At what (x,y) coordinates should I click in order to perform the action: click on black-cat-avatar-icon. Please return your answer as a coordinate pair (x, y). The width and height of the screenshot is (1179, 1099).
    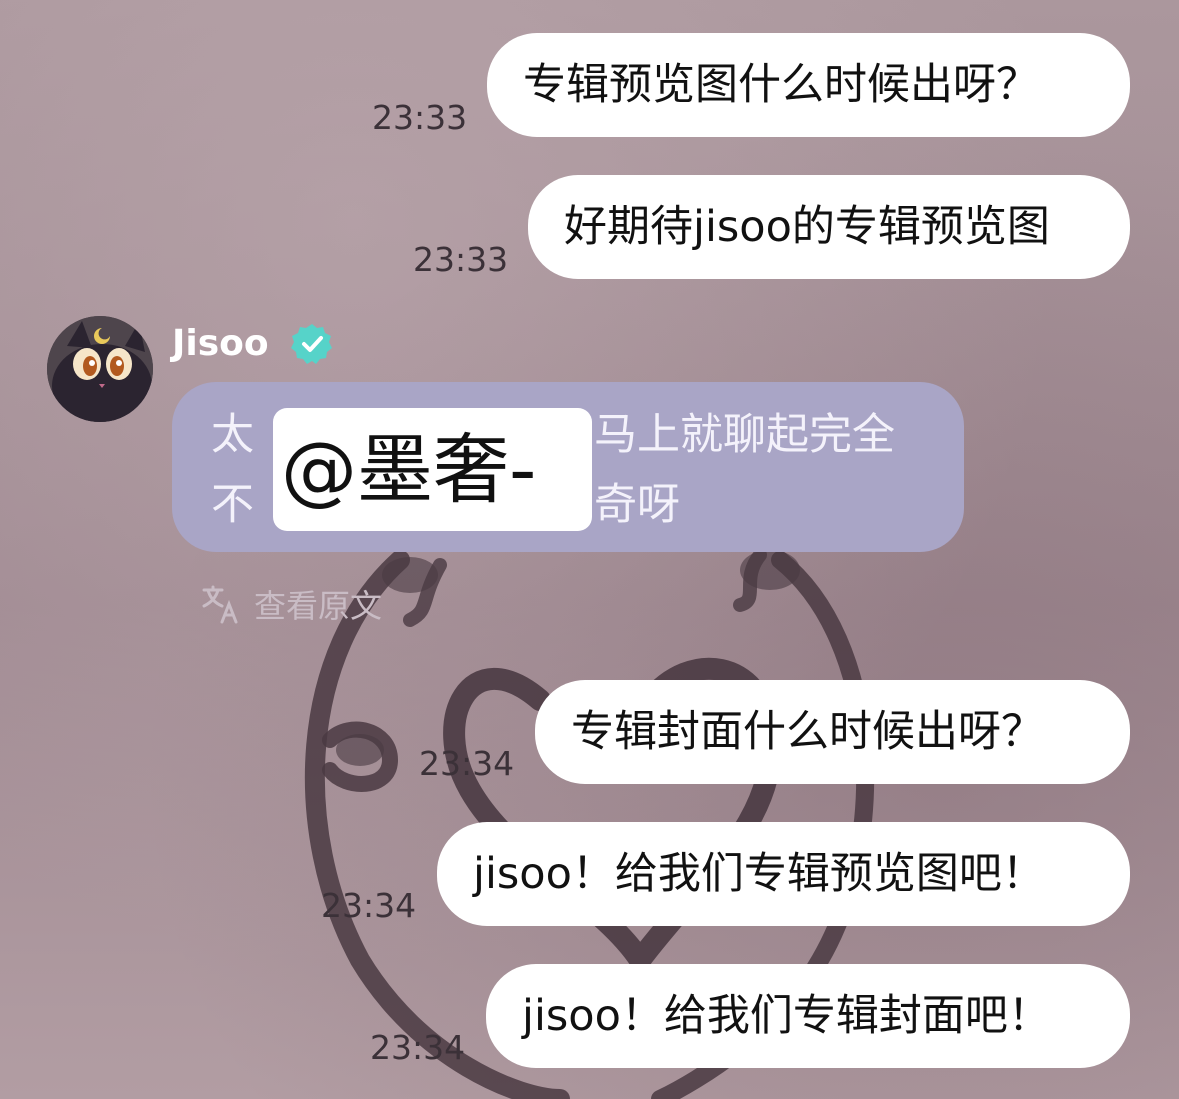
    Looking at the image, I should click on (100, 369).